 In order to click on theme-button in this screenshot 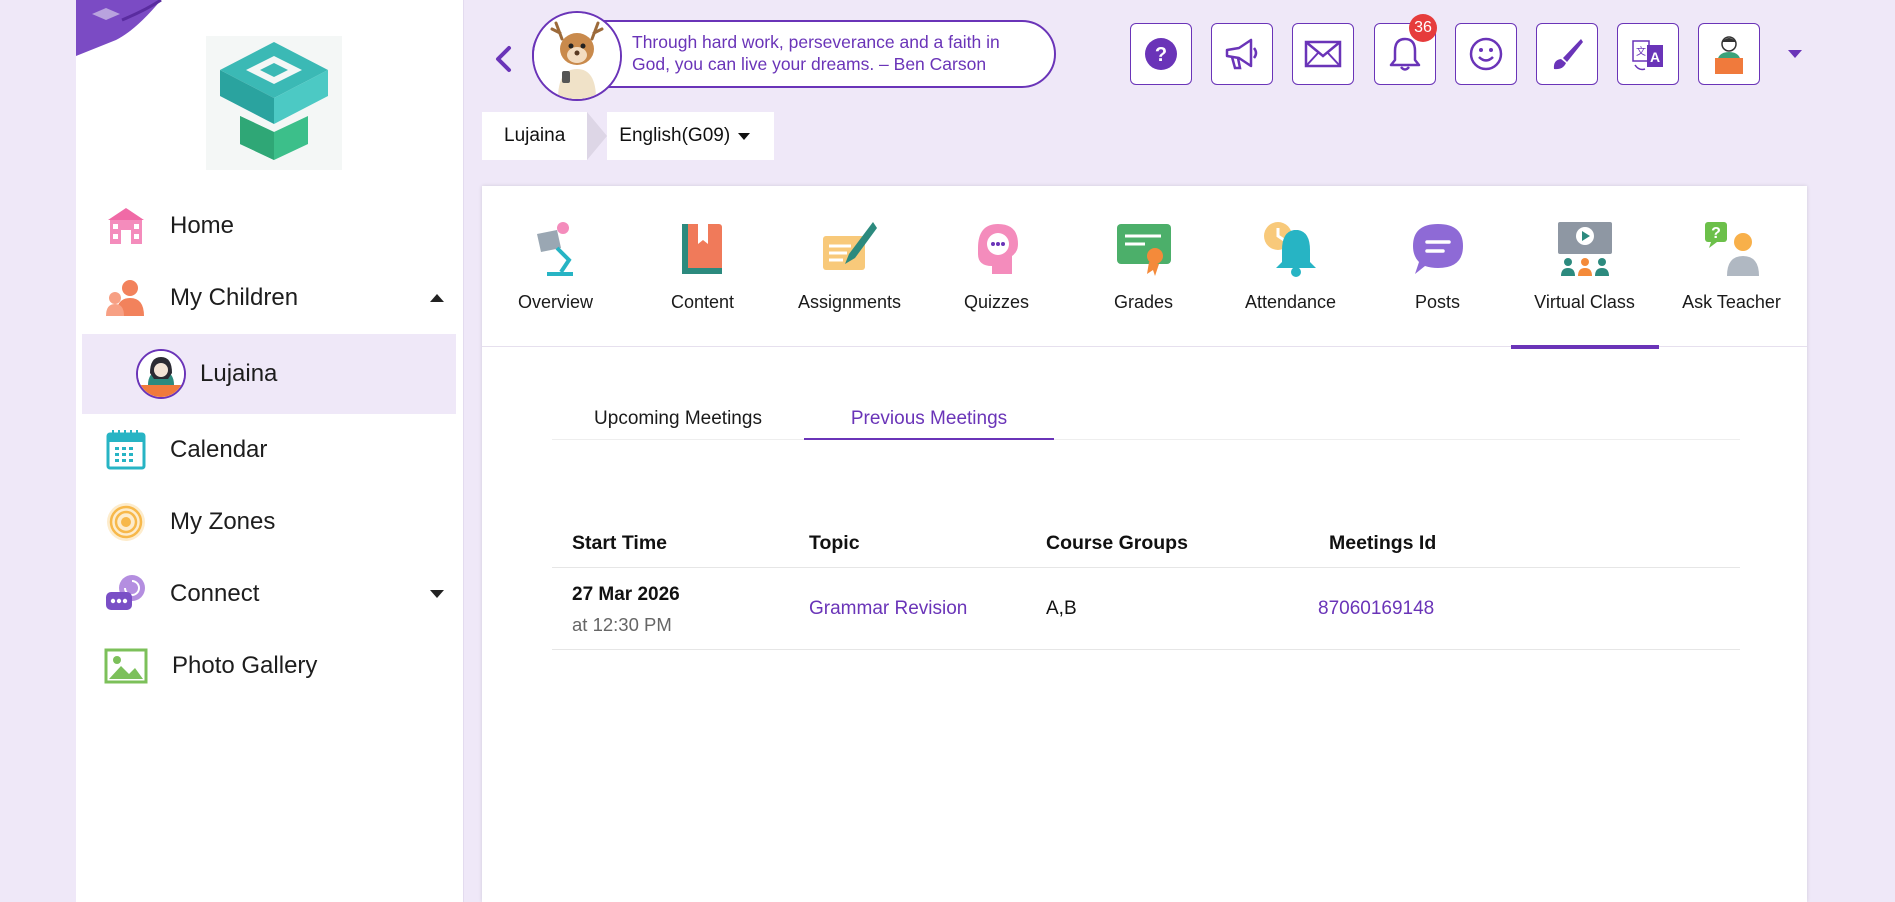, I will do `click(1567, 54)`.